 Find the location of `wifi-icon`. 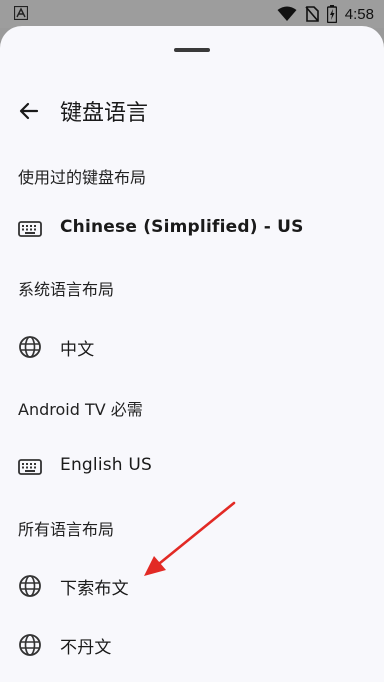

wifi-icon is located at coordinates (287, 13).